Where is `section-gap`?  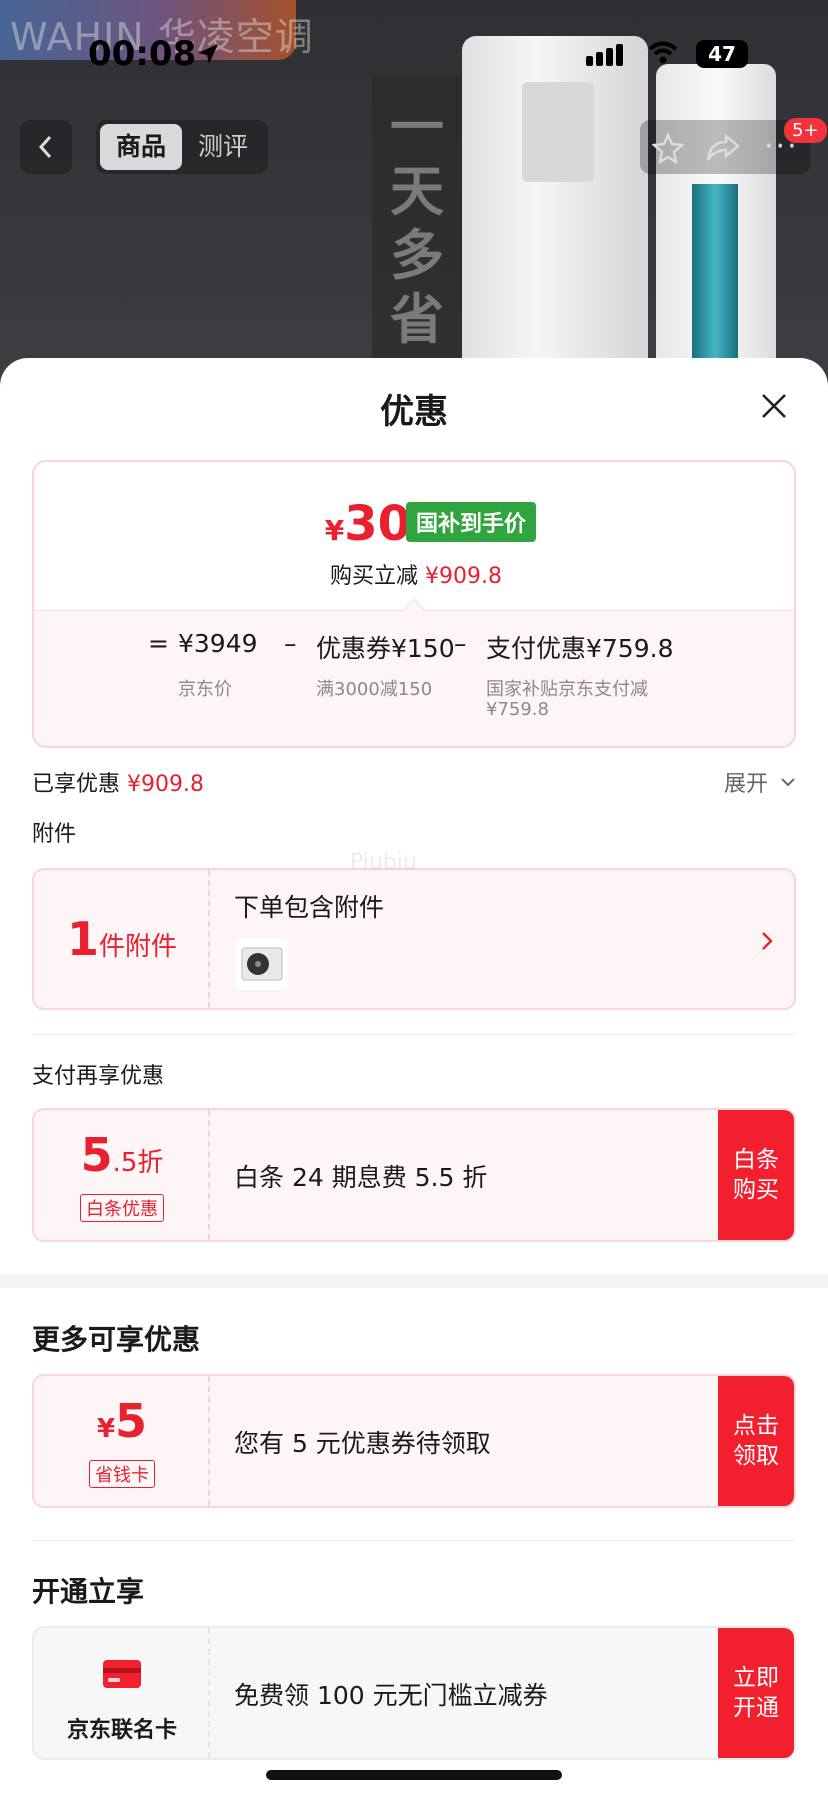 section-gap is located at coordinates (414, 1281).